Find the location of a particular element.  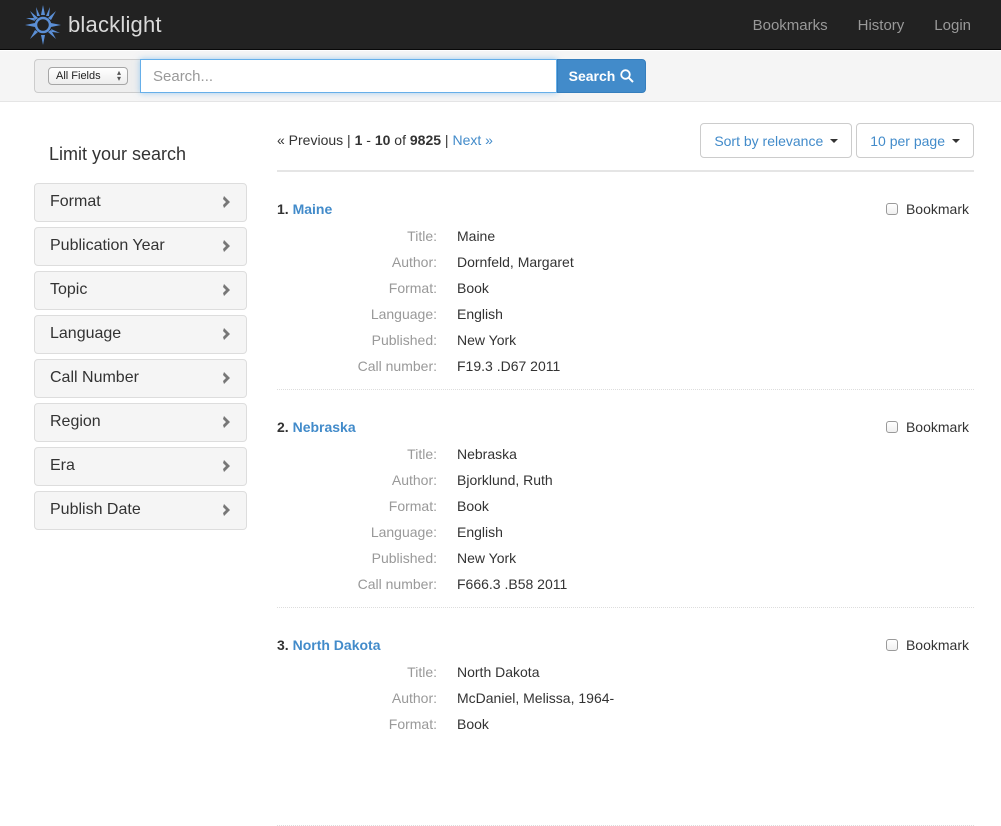

document-header: 3. North Dakota Bookmark is located at coordinates (625, 650).